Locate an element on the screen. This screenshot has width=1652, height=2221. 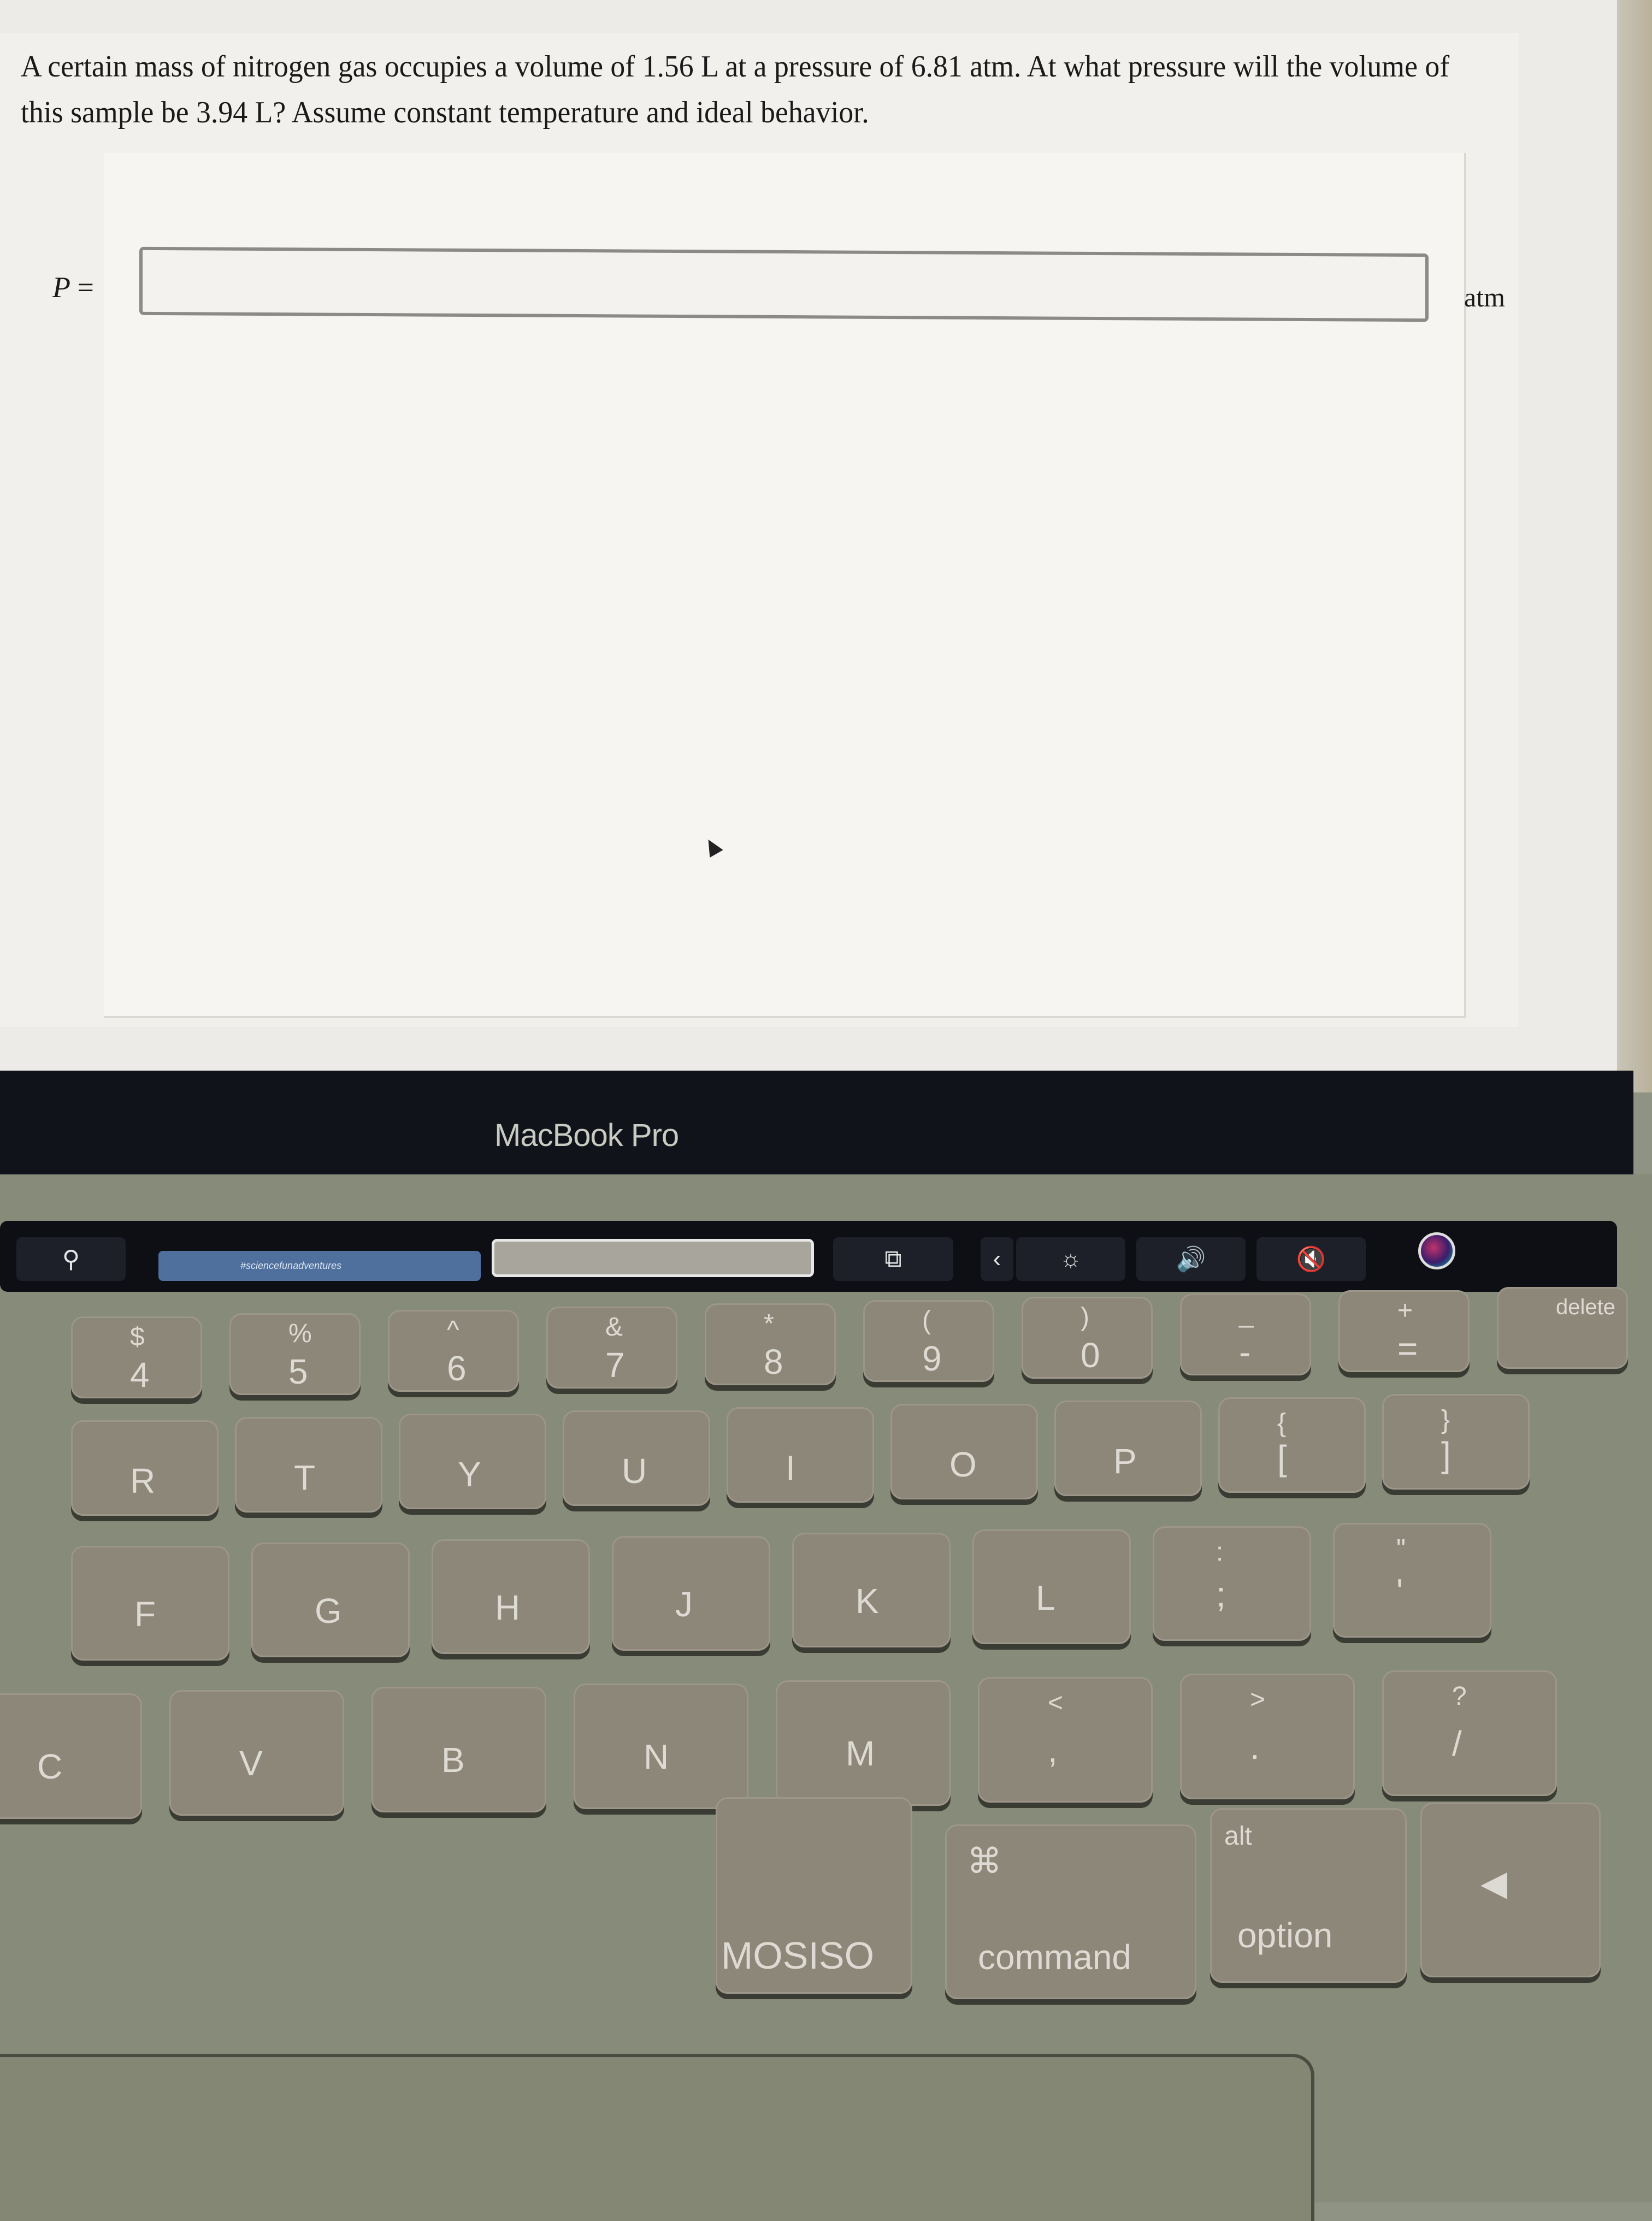
volume-icon: 🔊 is located at coordinates (1191, 1259).